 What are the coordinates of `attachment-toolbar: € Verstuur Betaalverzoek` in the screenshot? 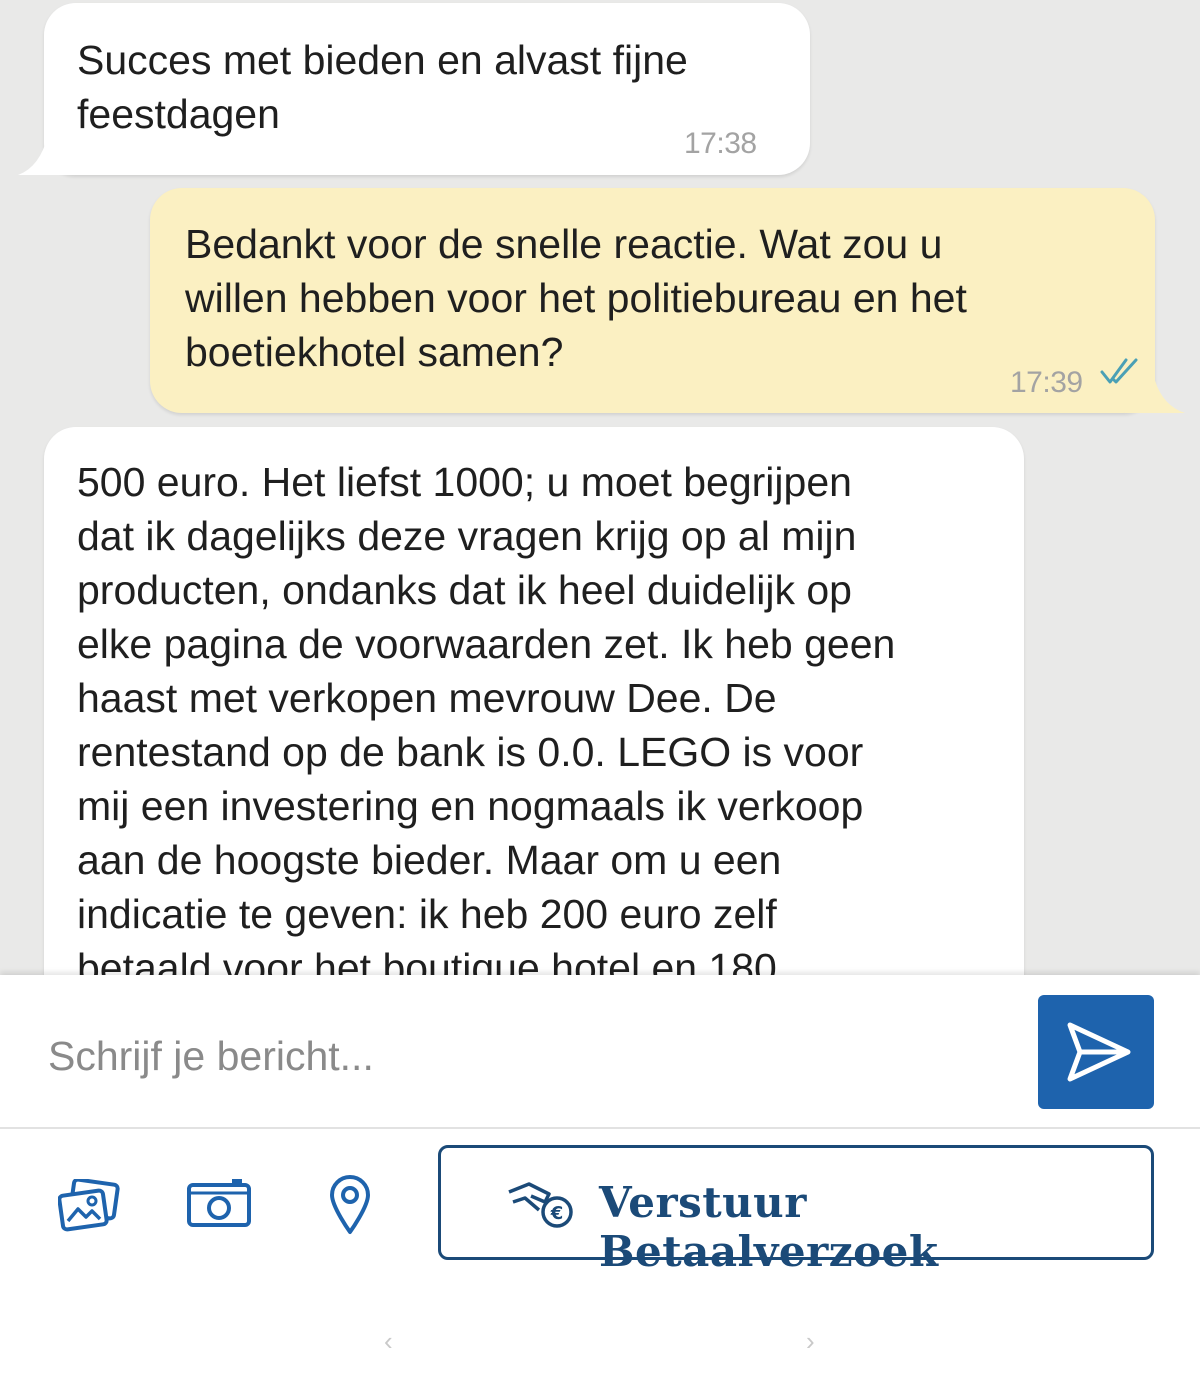 It's located at (600, 1202).